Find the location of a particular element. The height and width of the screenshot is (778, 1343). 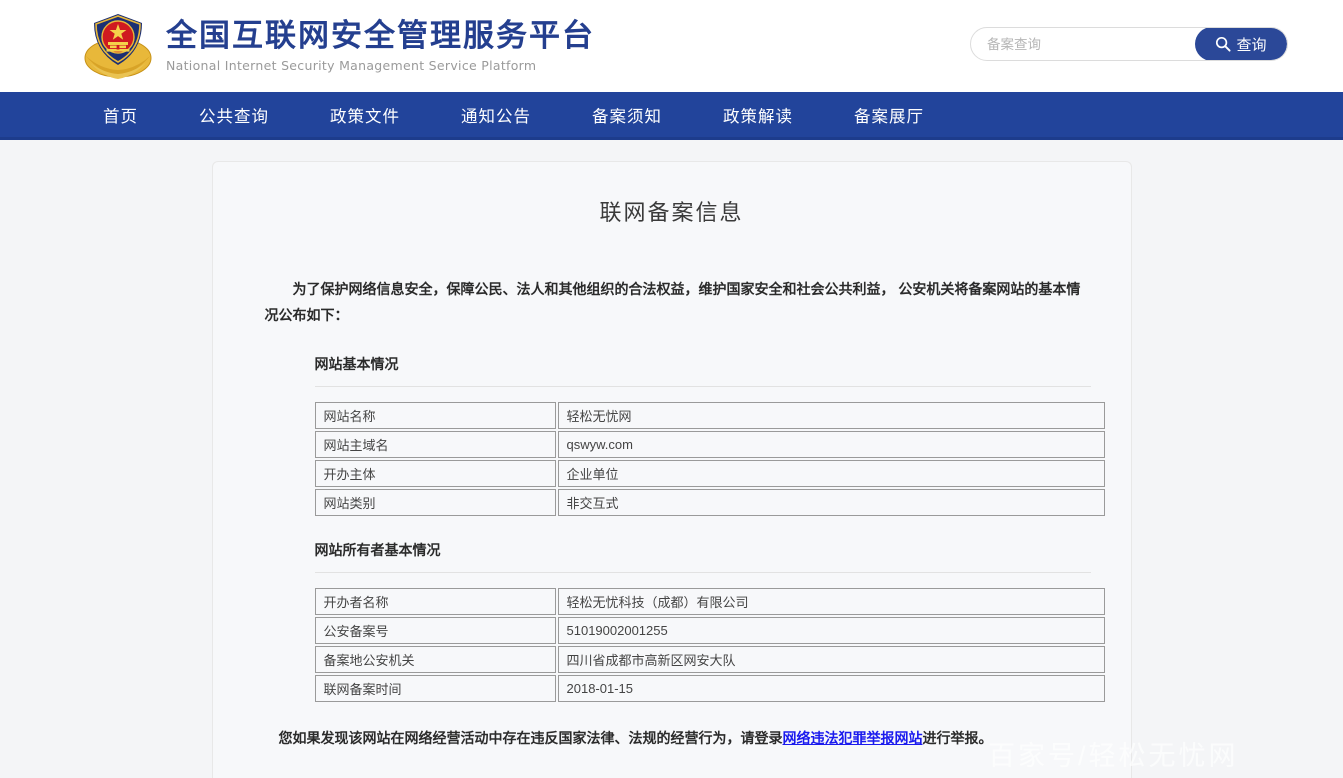

row-label: 开办者名称 is located at coordinates (435, 601).